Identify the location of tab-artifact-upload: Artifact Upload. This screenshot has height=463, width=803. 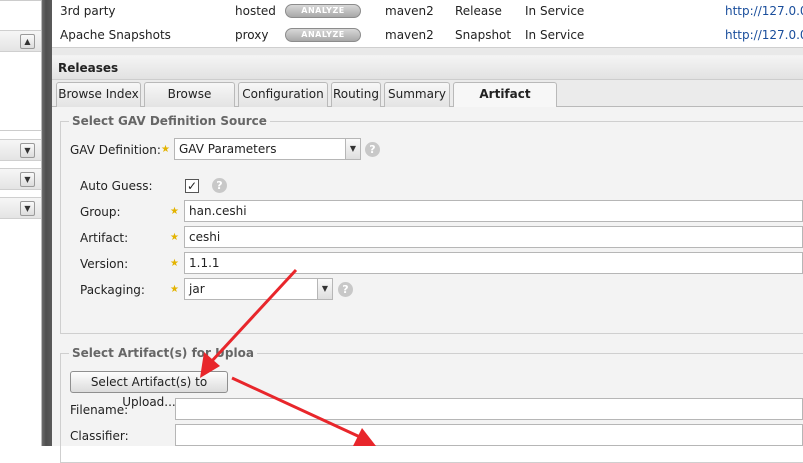
(505, 103).